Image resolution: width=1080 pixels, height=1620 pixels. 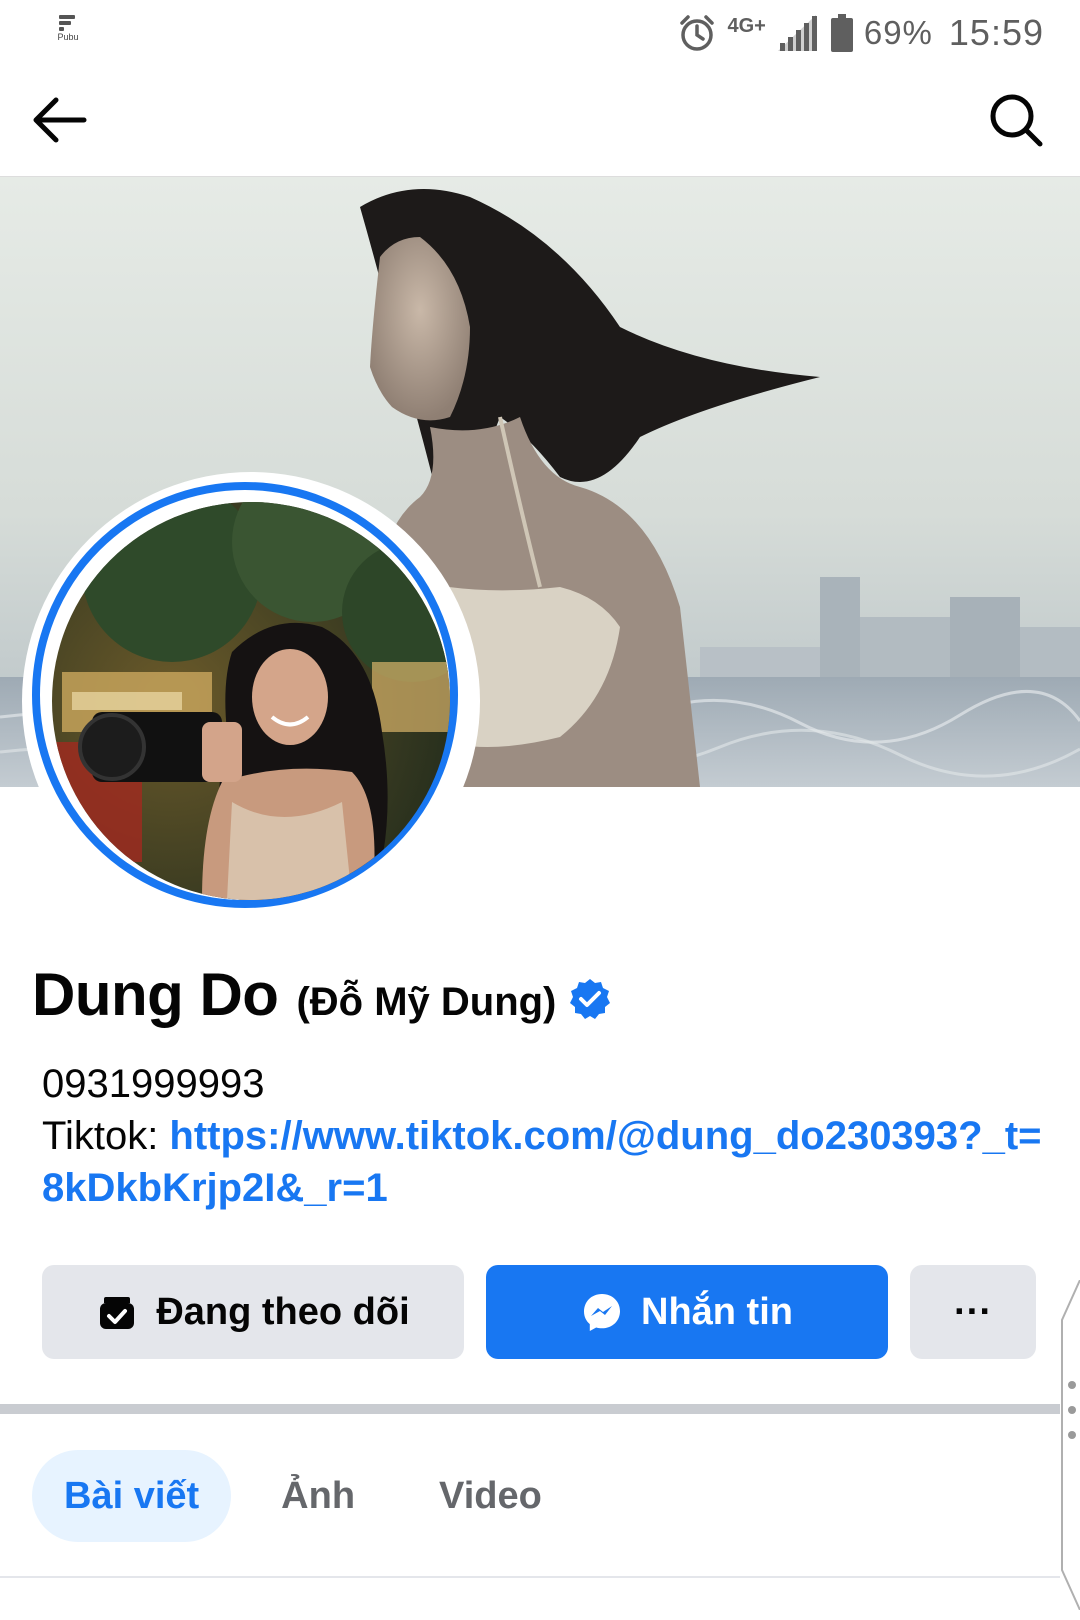 I want to click on edge-panel-handle, so click(x=1065, y=1445).